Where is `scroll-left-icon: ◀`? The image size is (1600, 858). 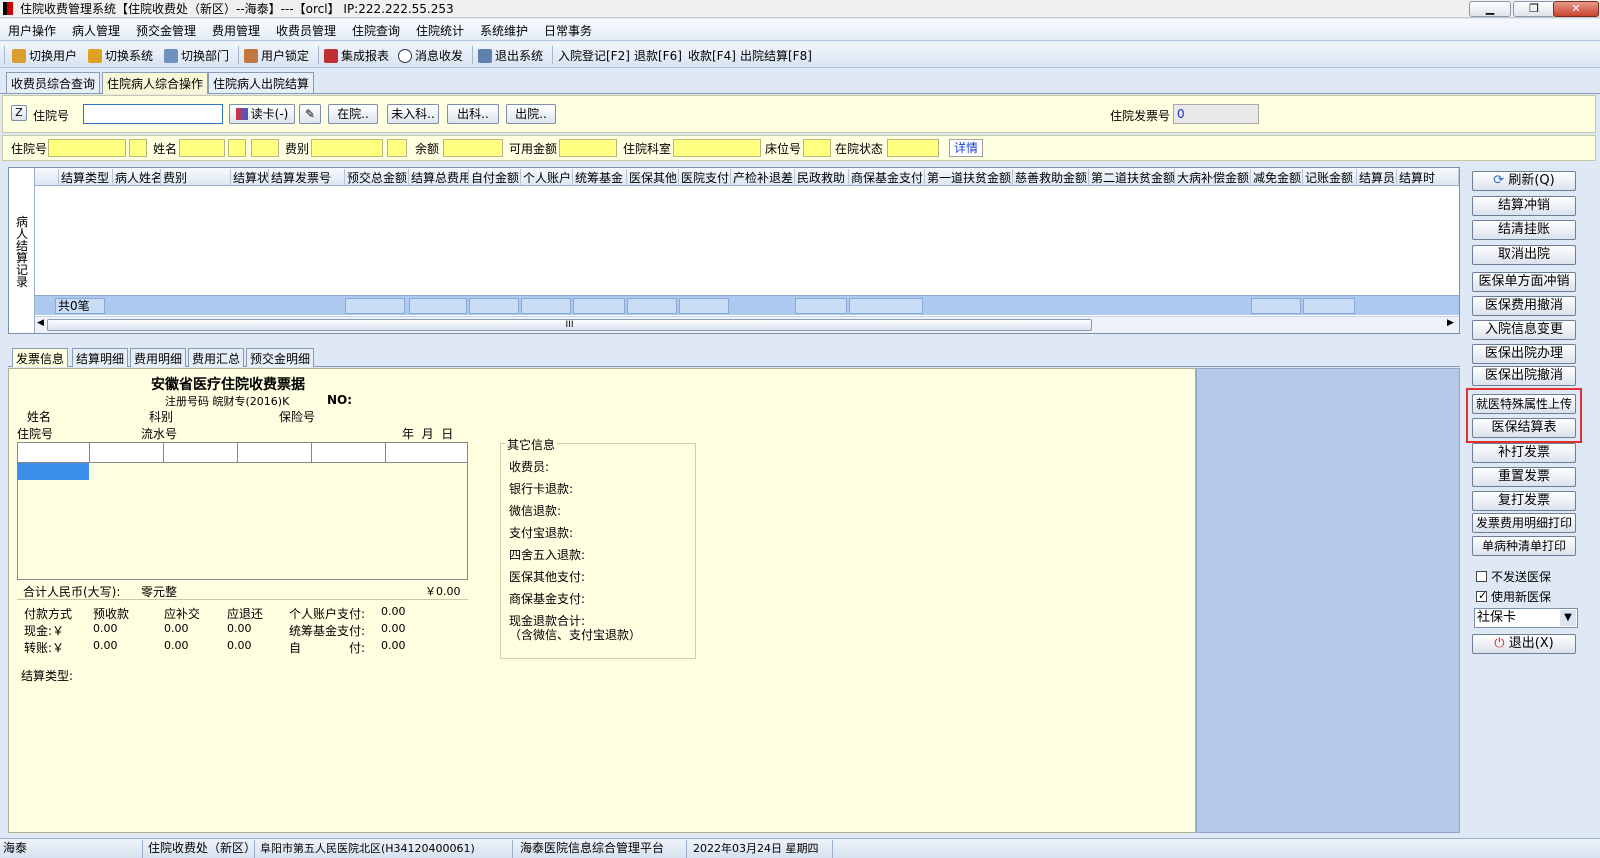
scroll-left-icon: ◀ is located at coordinates (40, 323).